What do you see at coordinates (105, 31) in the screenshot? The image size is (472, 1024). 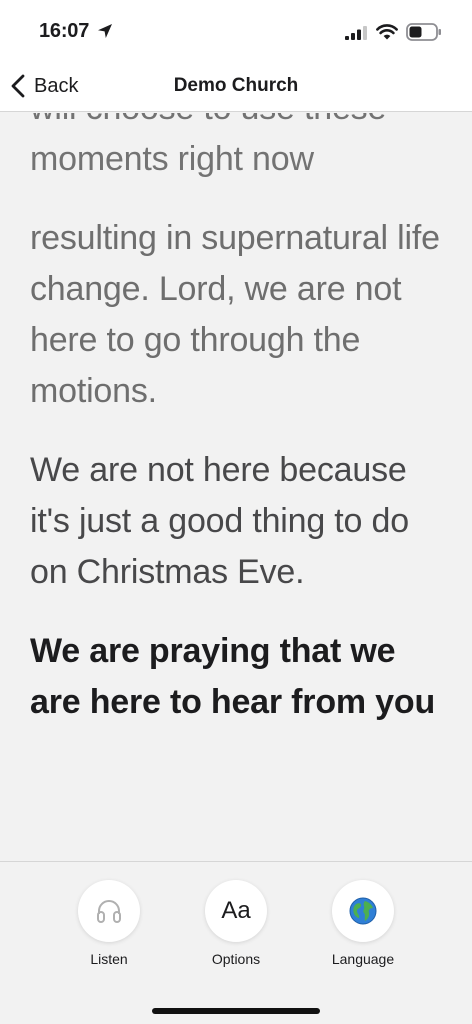 I see `location-arrow-icon` at bounding box center [105, 31].